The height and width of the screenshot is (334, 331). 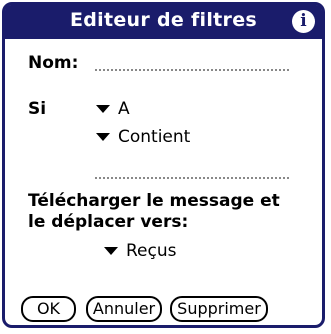 What do you see at coordinates (192, 178) in the screenshot?
I see `condition-value-field` at bounding box center [192, 178].